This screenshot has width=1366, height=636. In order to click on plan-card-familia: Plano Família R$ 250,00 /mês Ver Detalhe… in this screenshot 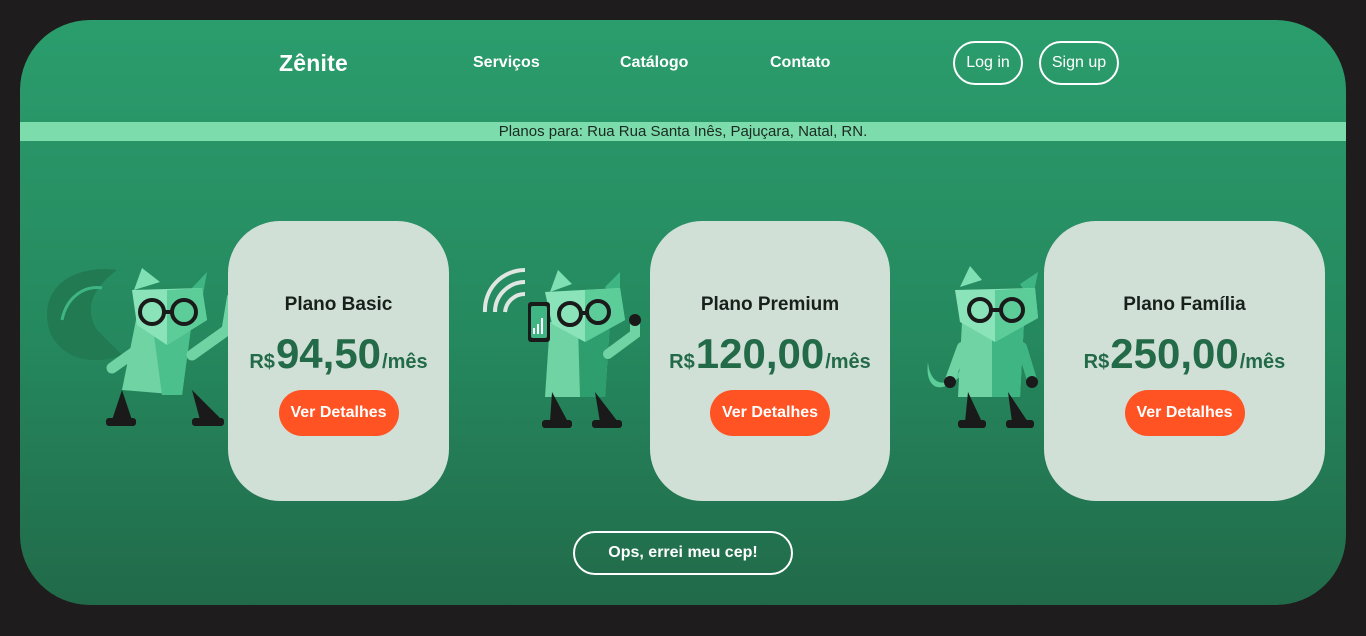, I will do `click(1184, 361)`.